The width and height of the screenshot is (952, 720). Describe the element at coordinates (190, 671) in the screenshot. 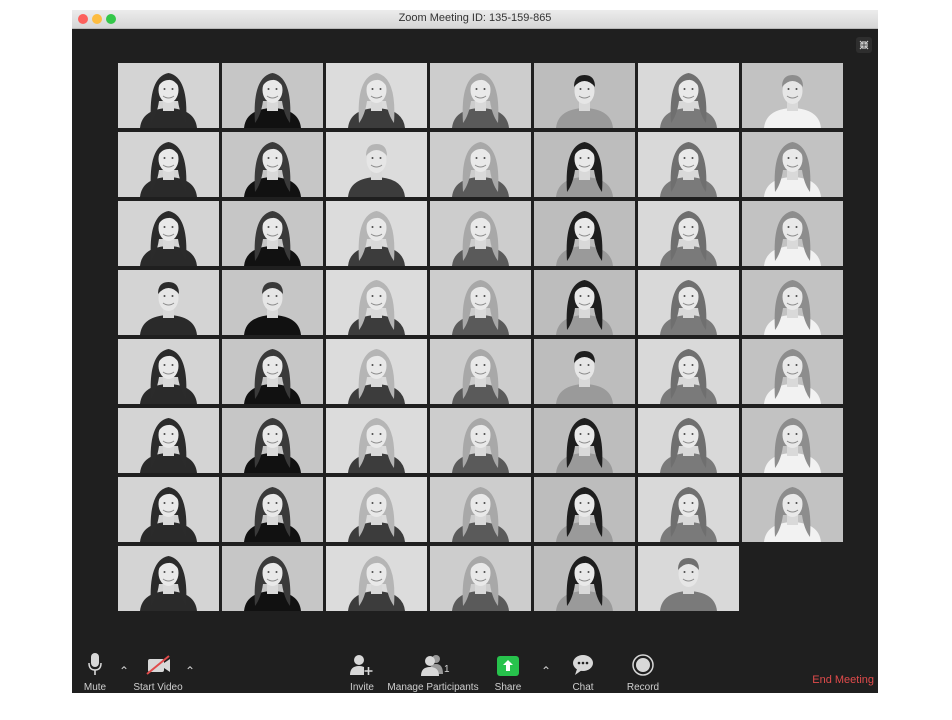

I see `video-options-chevron-icon: ⌃` at that location.